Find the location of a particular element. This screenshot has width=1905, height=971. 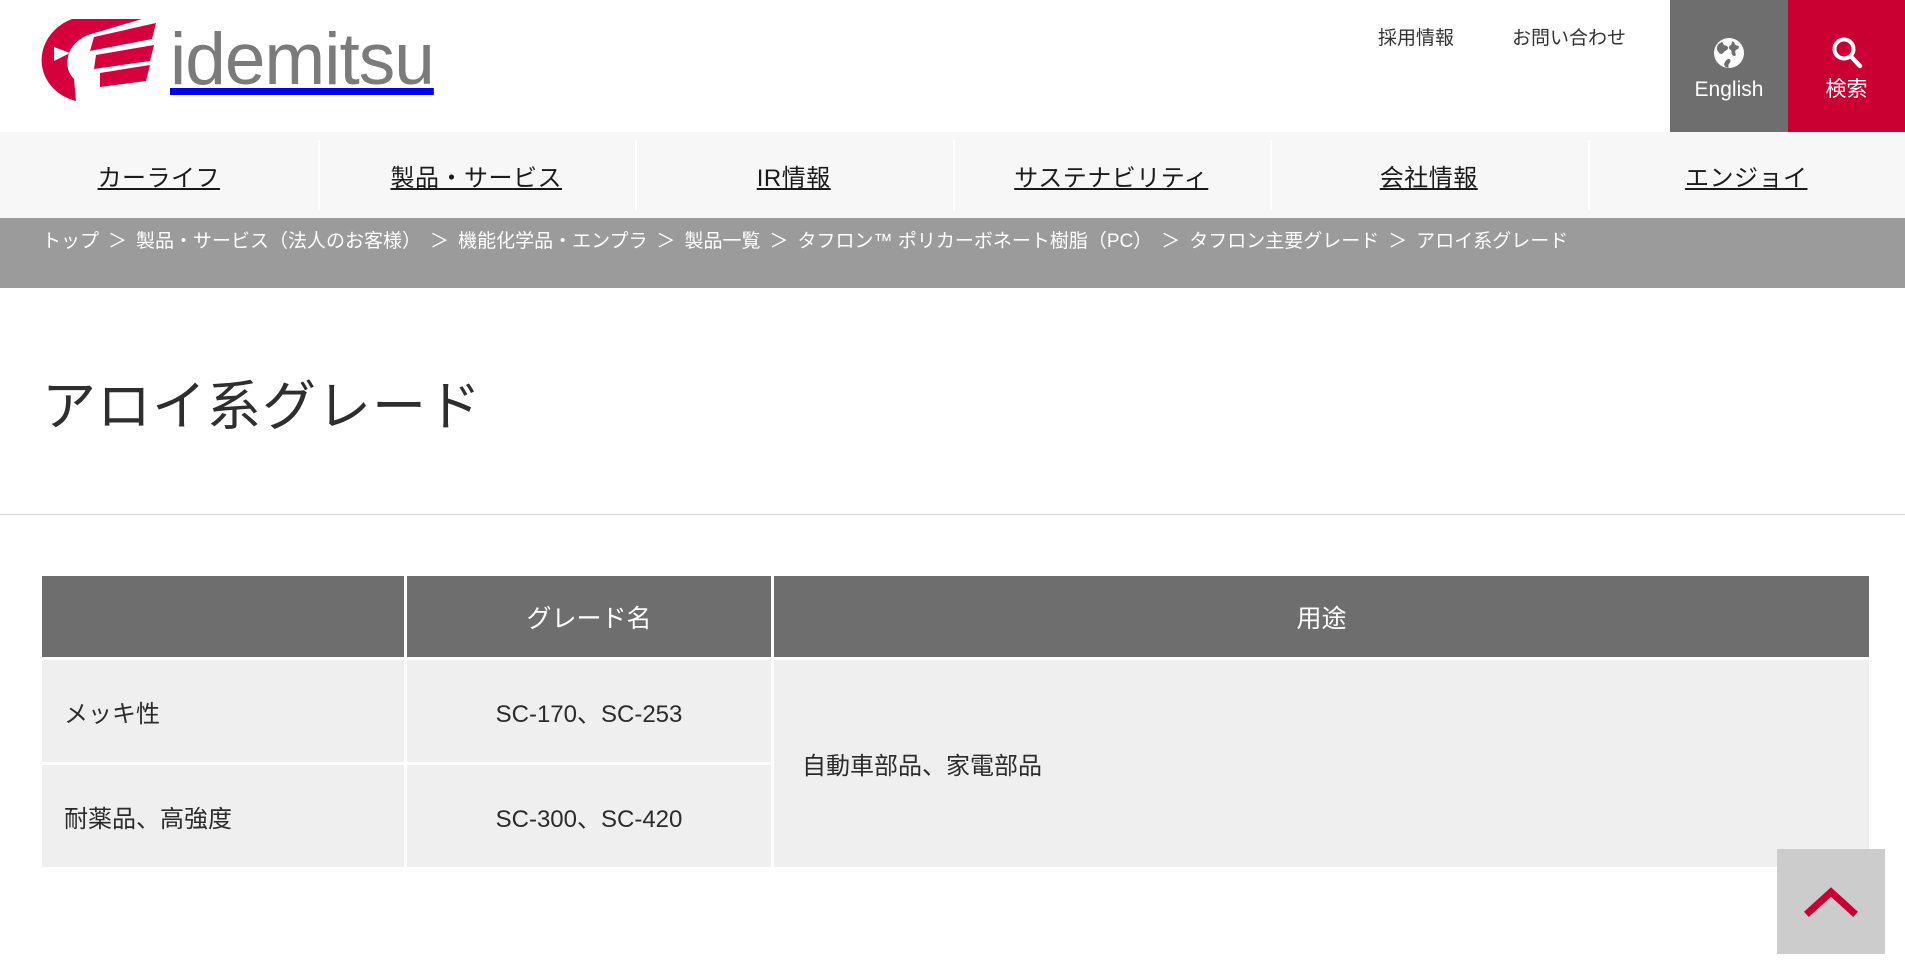

cell-category: 耐薬品、高強度 is located at coordinates (223, 816).